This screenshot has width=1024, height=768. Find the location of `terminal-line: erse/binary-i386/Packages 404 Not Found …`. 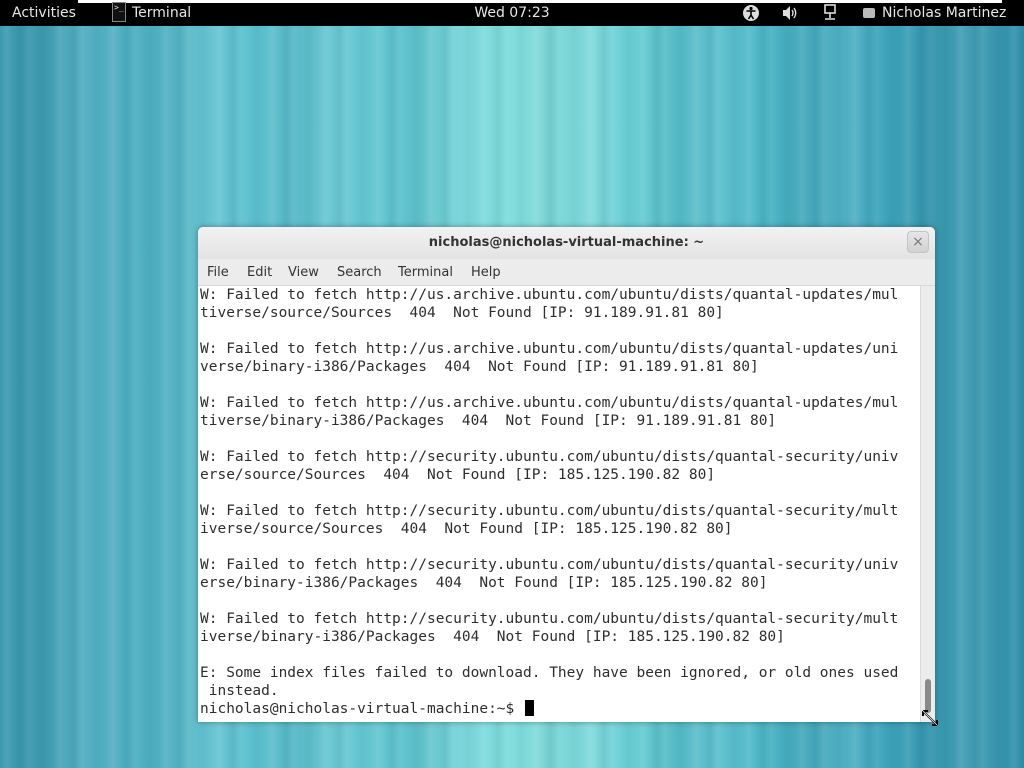

terminal-line: erse/binary-i386/Packages 404 Not Found … is located at coordinates (484, 583).